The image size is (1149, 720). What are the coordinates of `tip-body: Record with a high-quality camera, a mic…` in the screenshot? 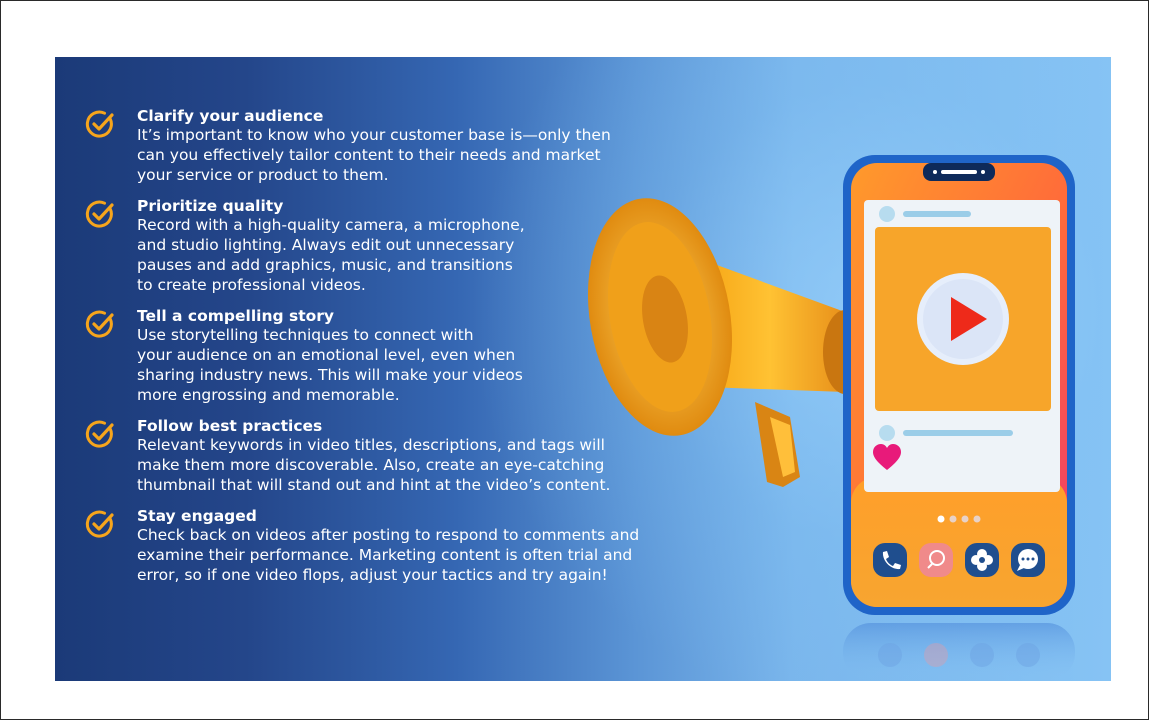 It's located at (331, 255).